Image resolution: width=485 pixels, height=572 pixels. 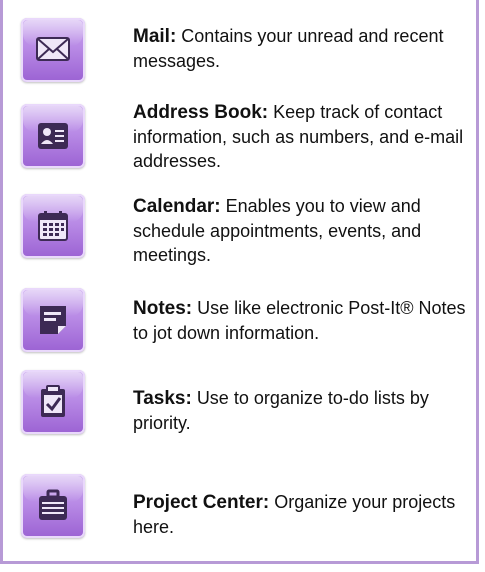 I want to click on item-title: Address Book:, so click(x=201, y=112).